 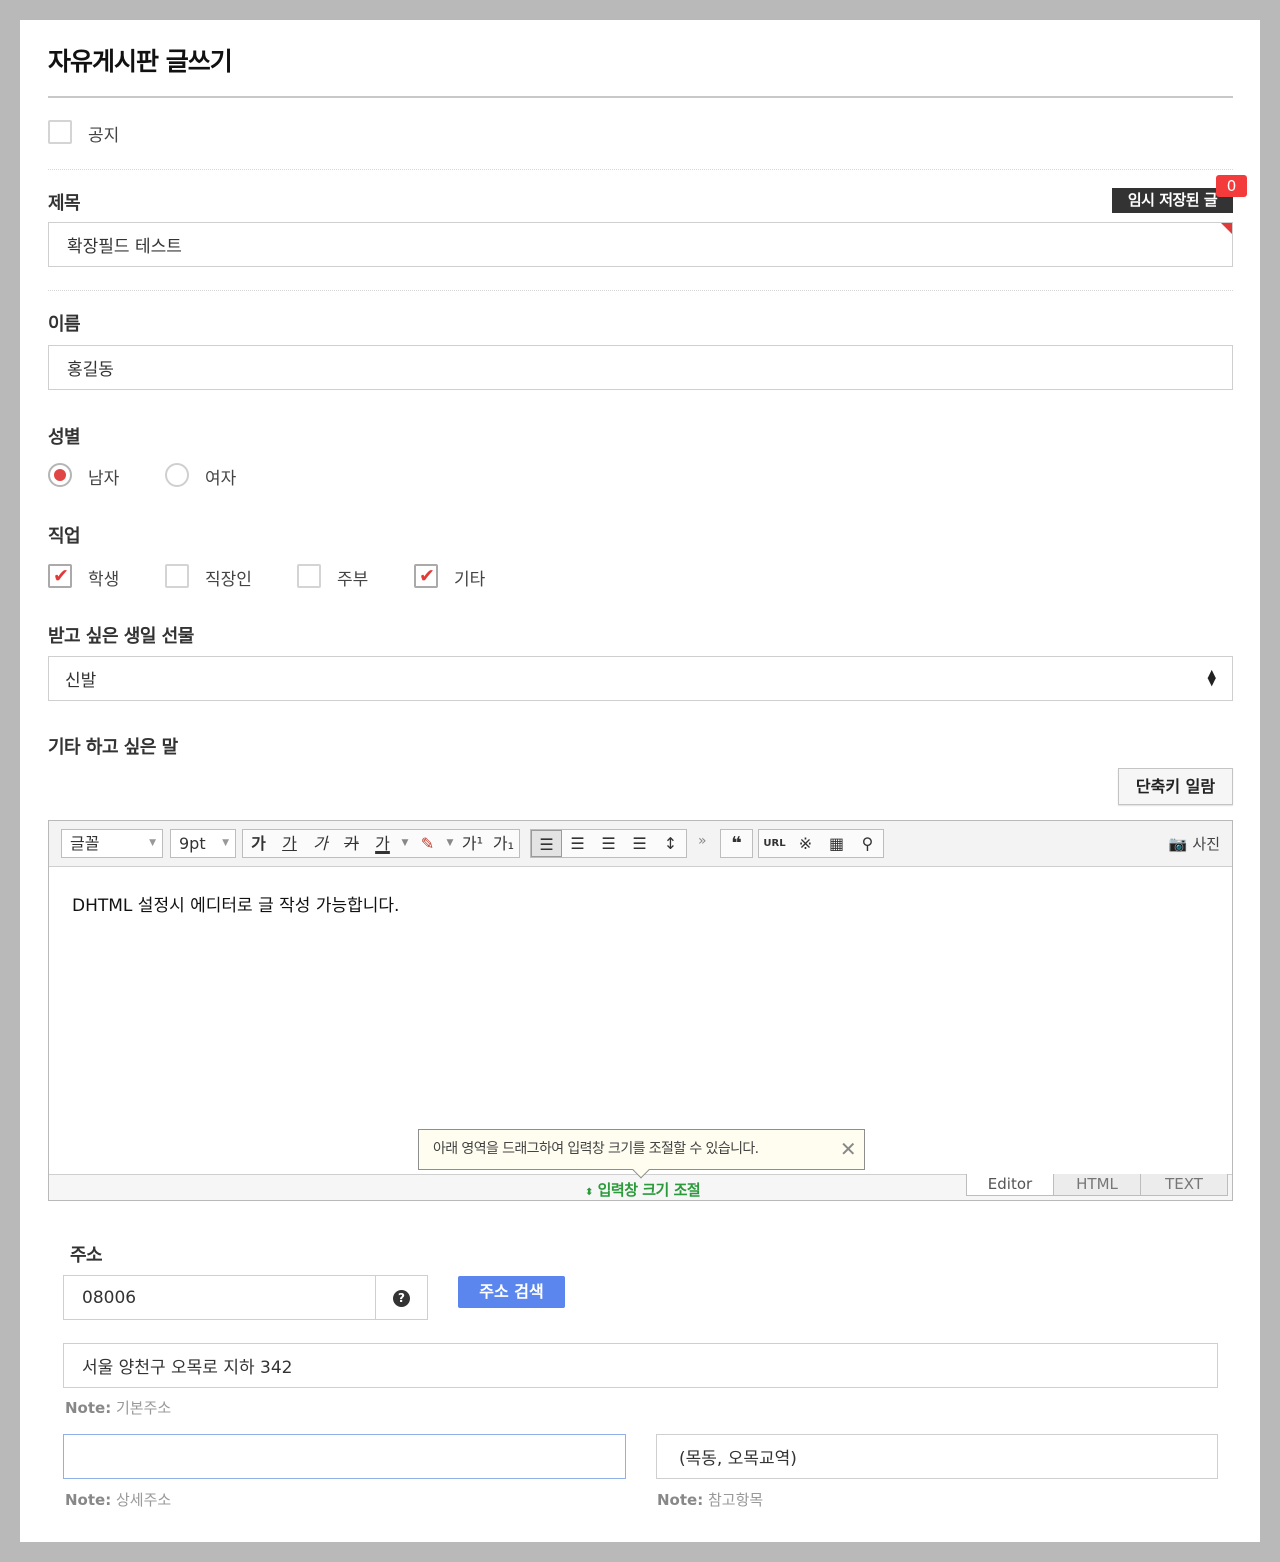 I want to click on name-label: 이름, so click(x=64, y=324).